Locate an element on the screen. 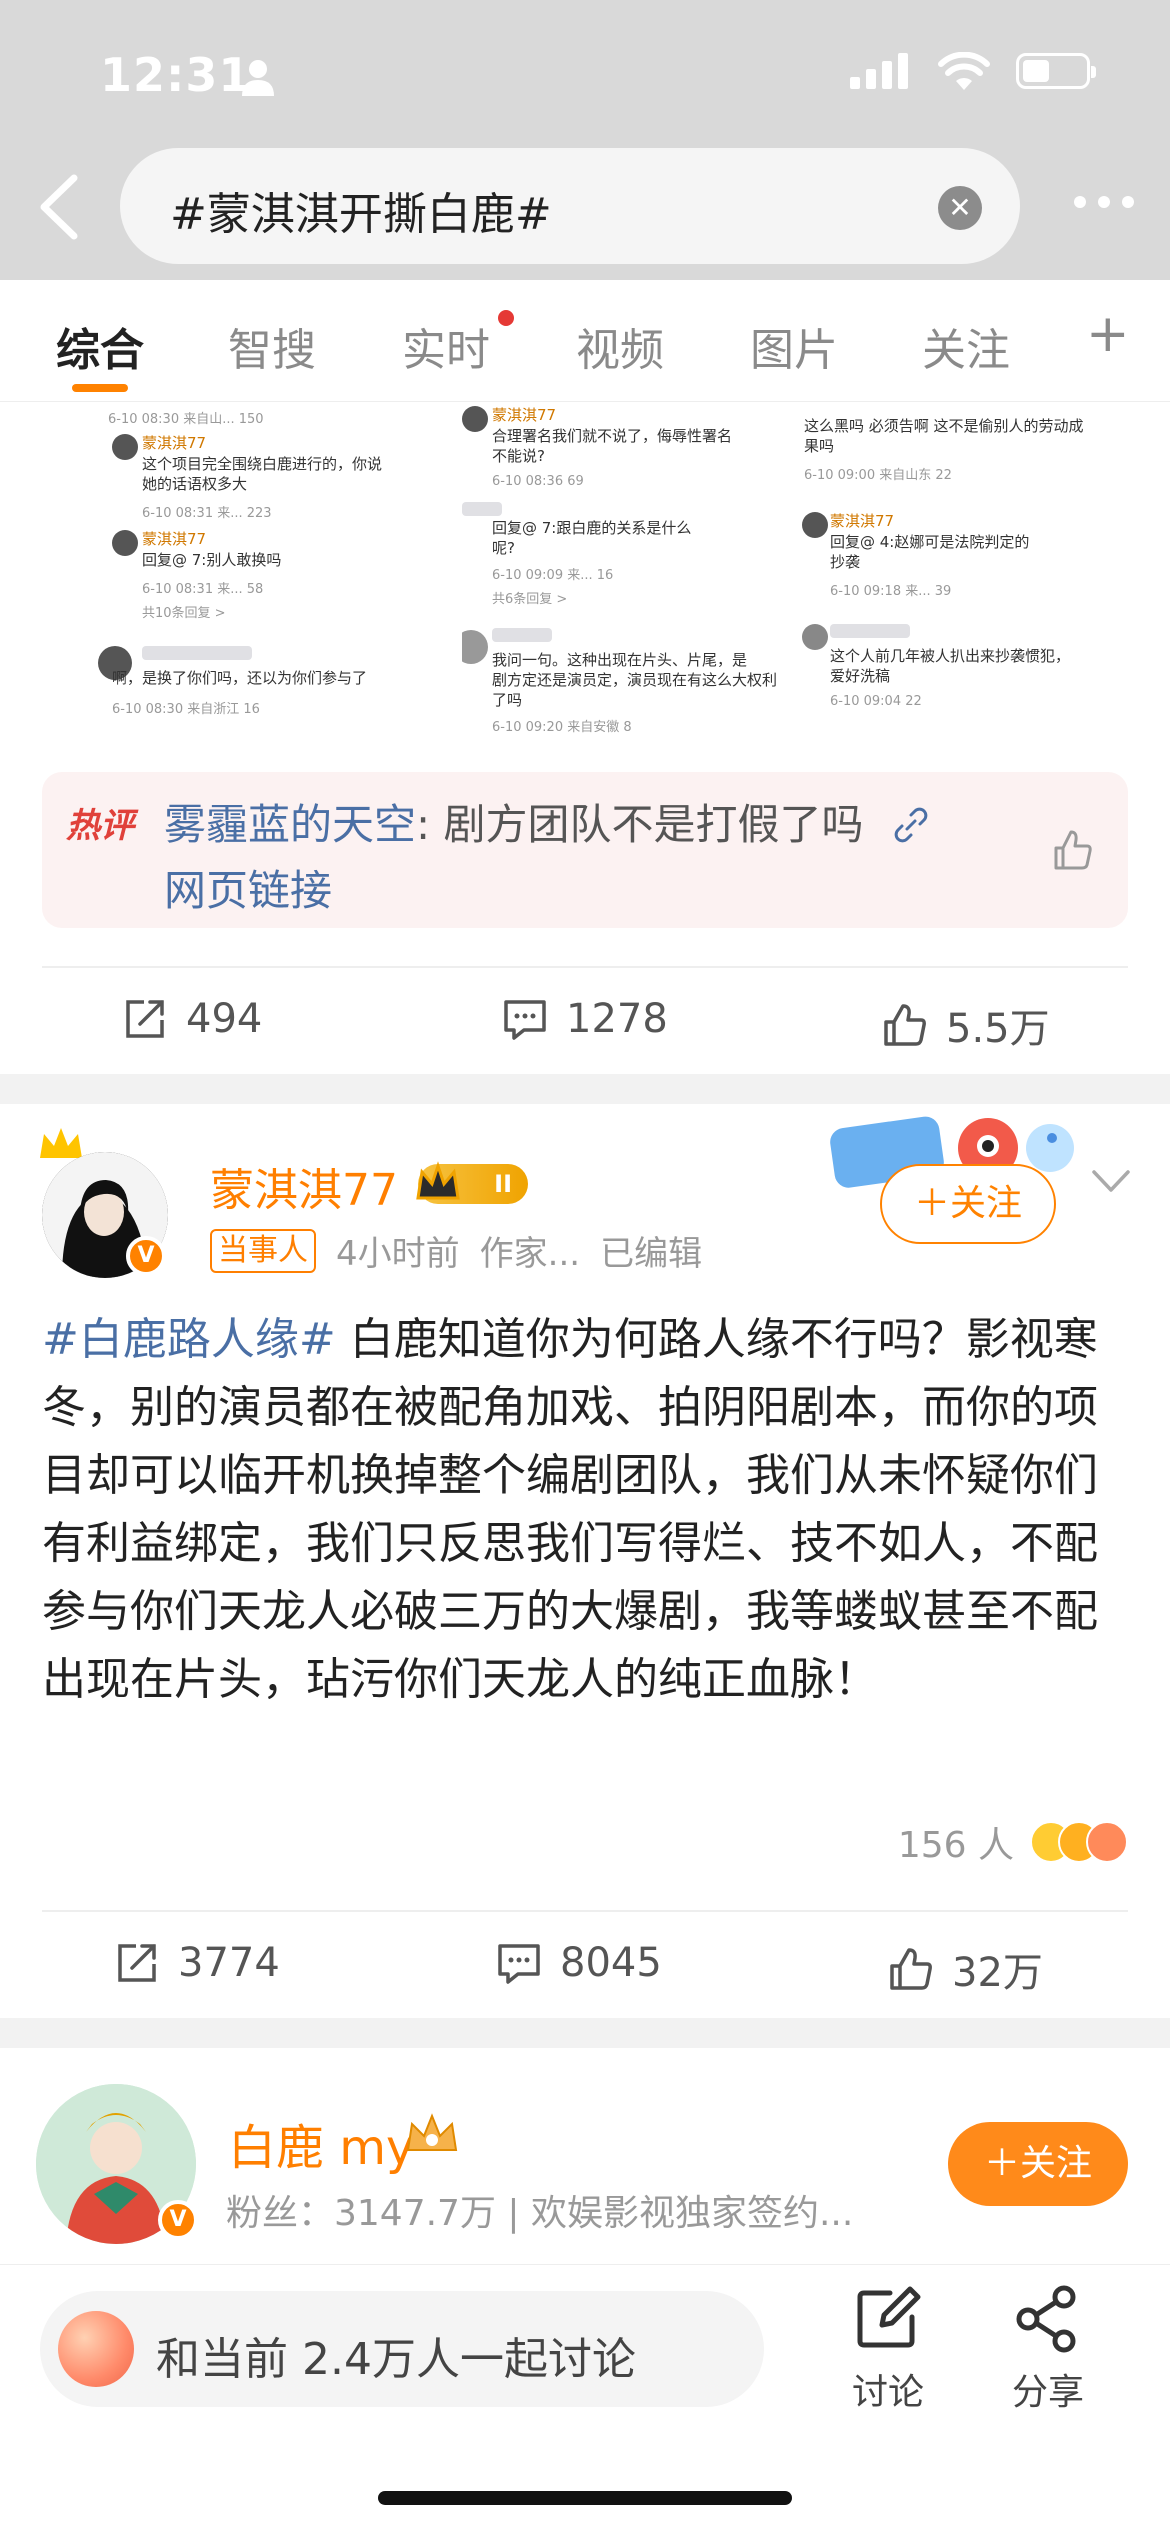 Image resolution: width=1170 pixels, height=2532 pixels. hot-comment-text: 雾霾蓝的天空: 剧方团队不是打假了吗 网页链接 is located at coordinates (604, 858).